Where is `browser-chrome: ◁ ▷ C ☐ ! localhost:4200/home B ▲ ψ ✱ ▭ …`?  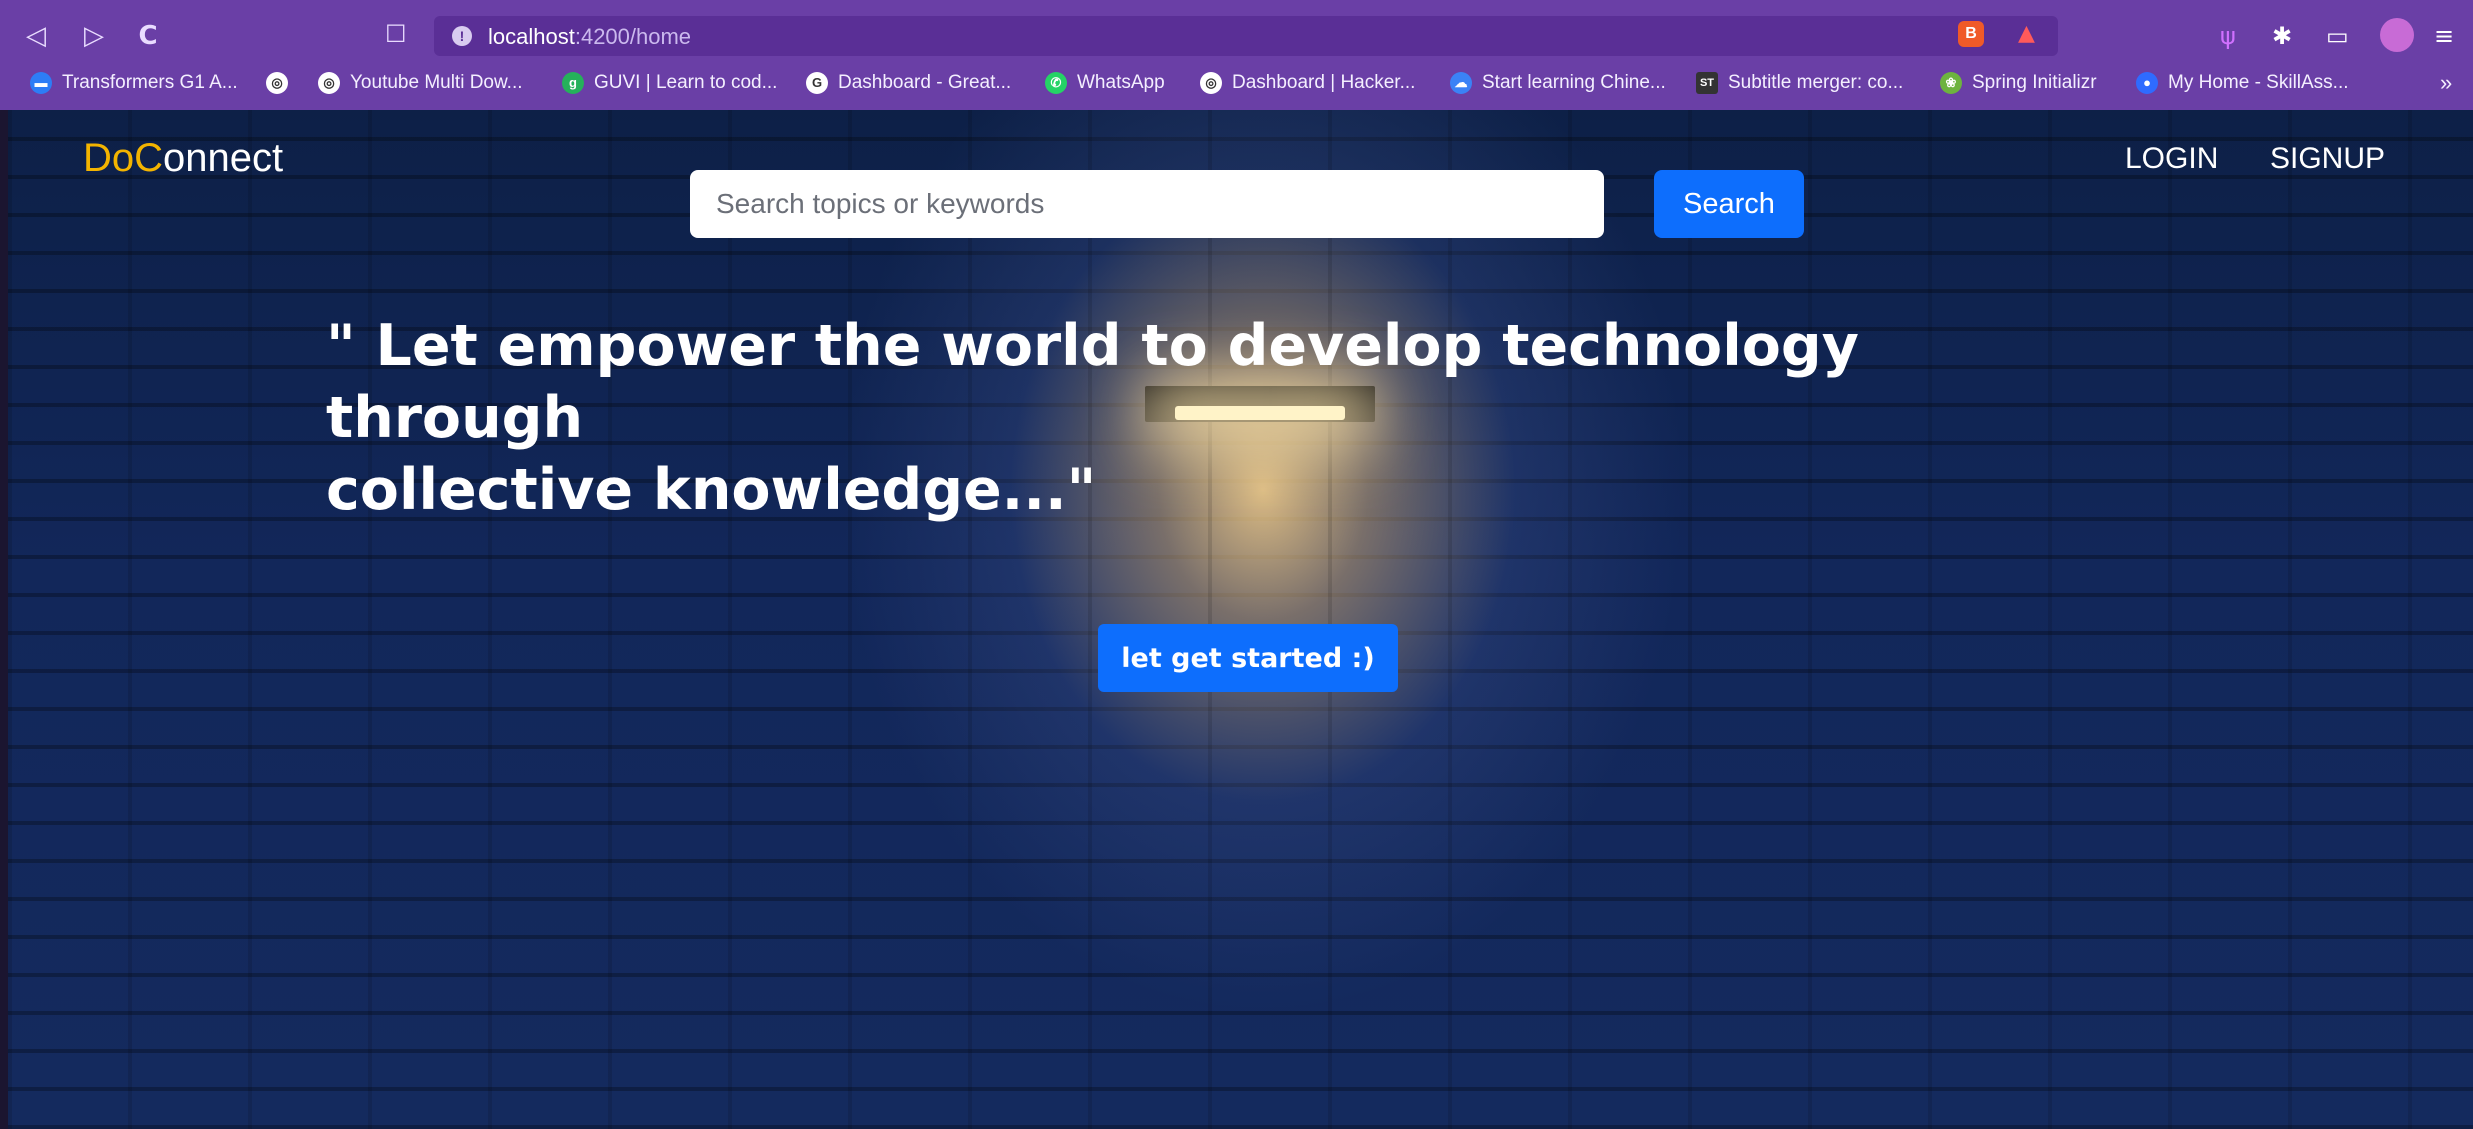 browser-chrome: ◁ ▷ C ☐ ! localhost:4200/home B ▲ ψ ✱ ▭ … is located at coordinates (1236, 55).